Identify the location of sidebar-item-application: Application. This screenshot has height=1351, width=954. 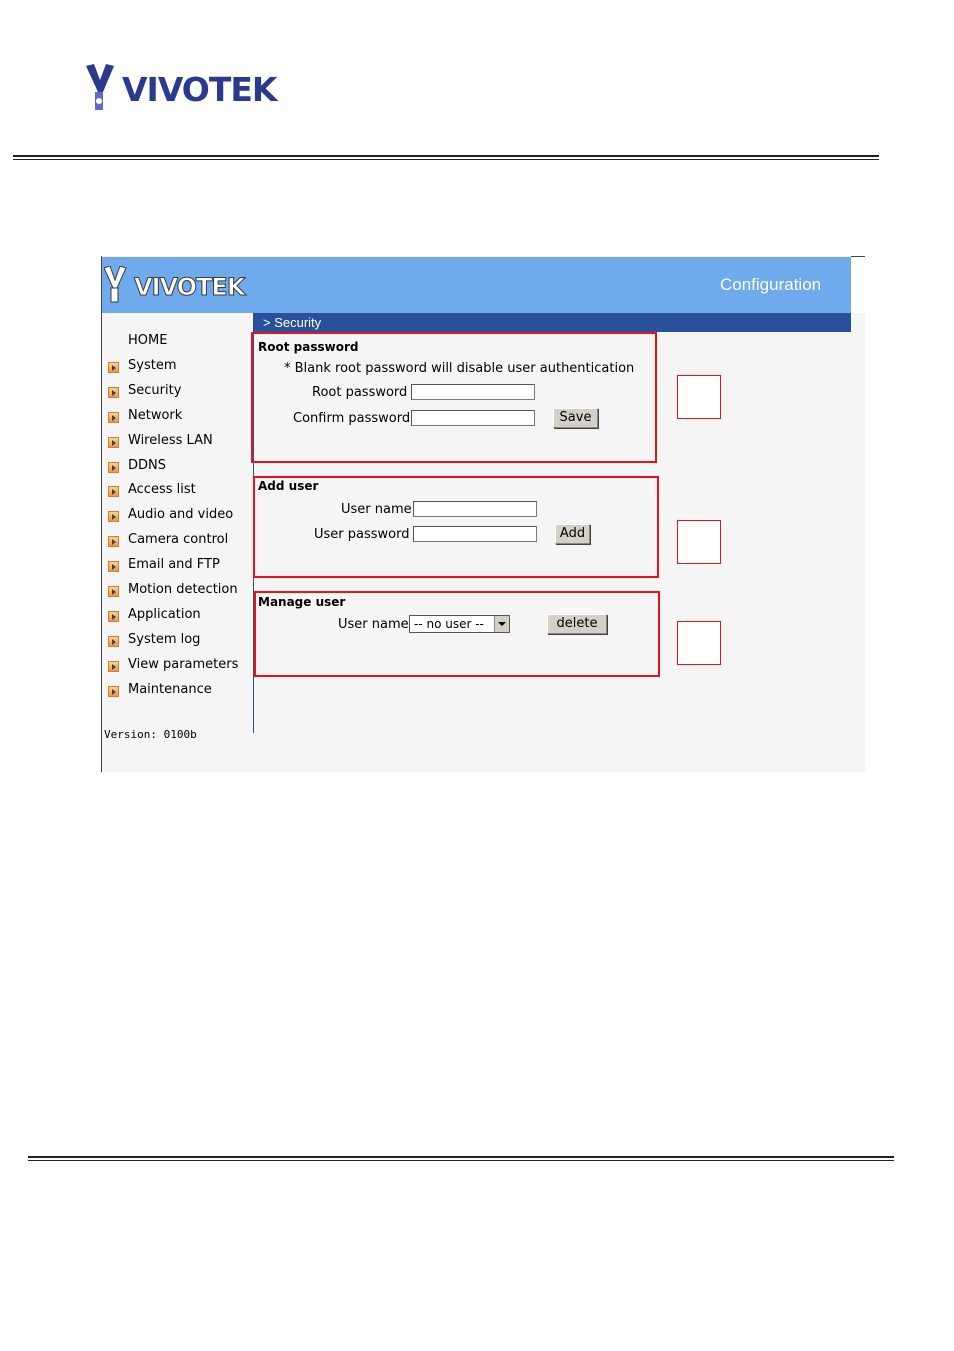
(154, 614).